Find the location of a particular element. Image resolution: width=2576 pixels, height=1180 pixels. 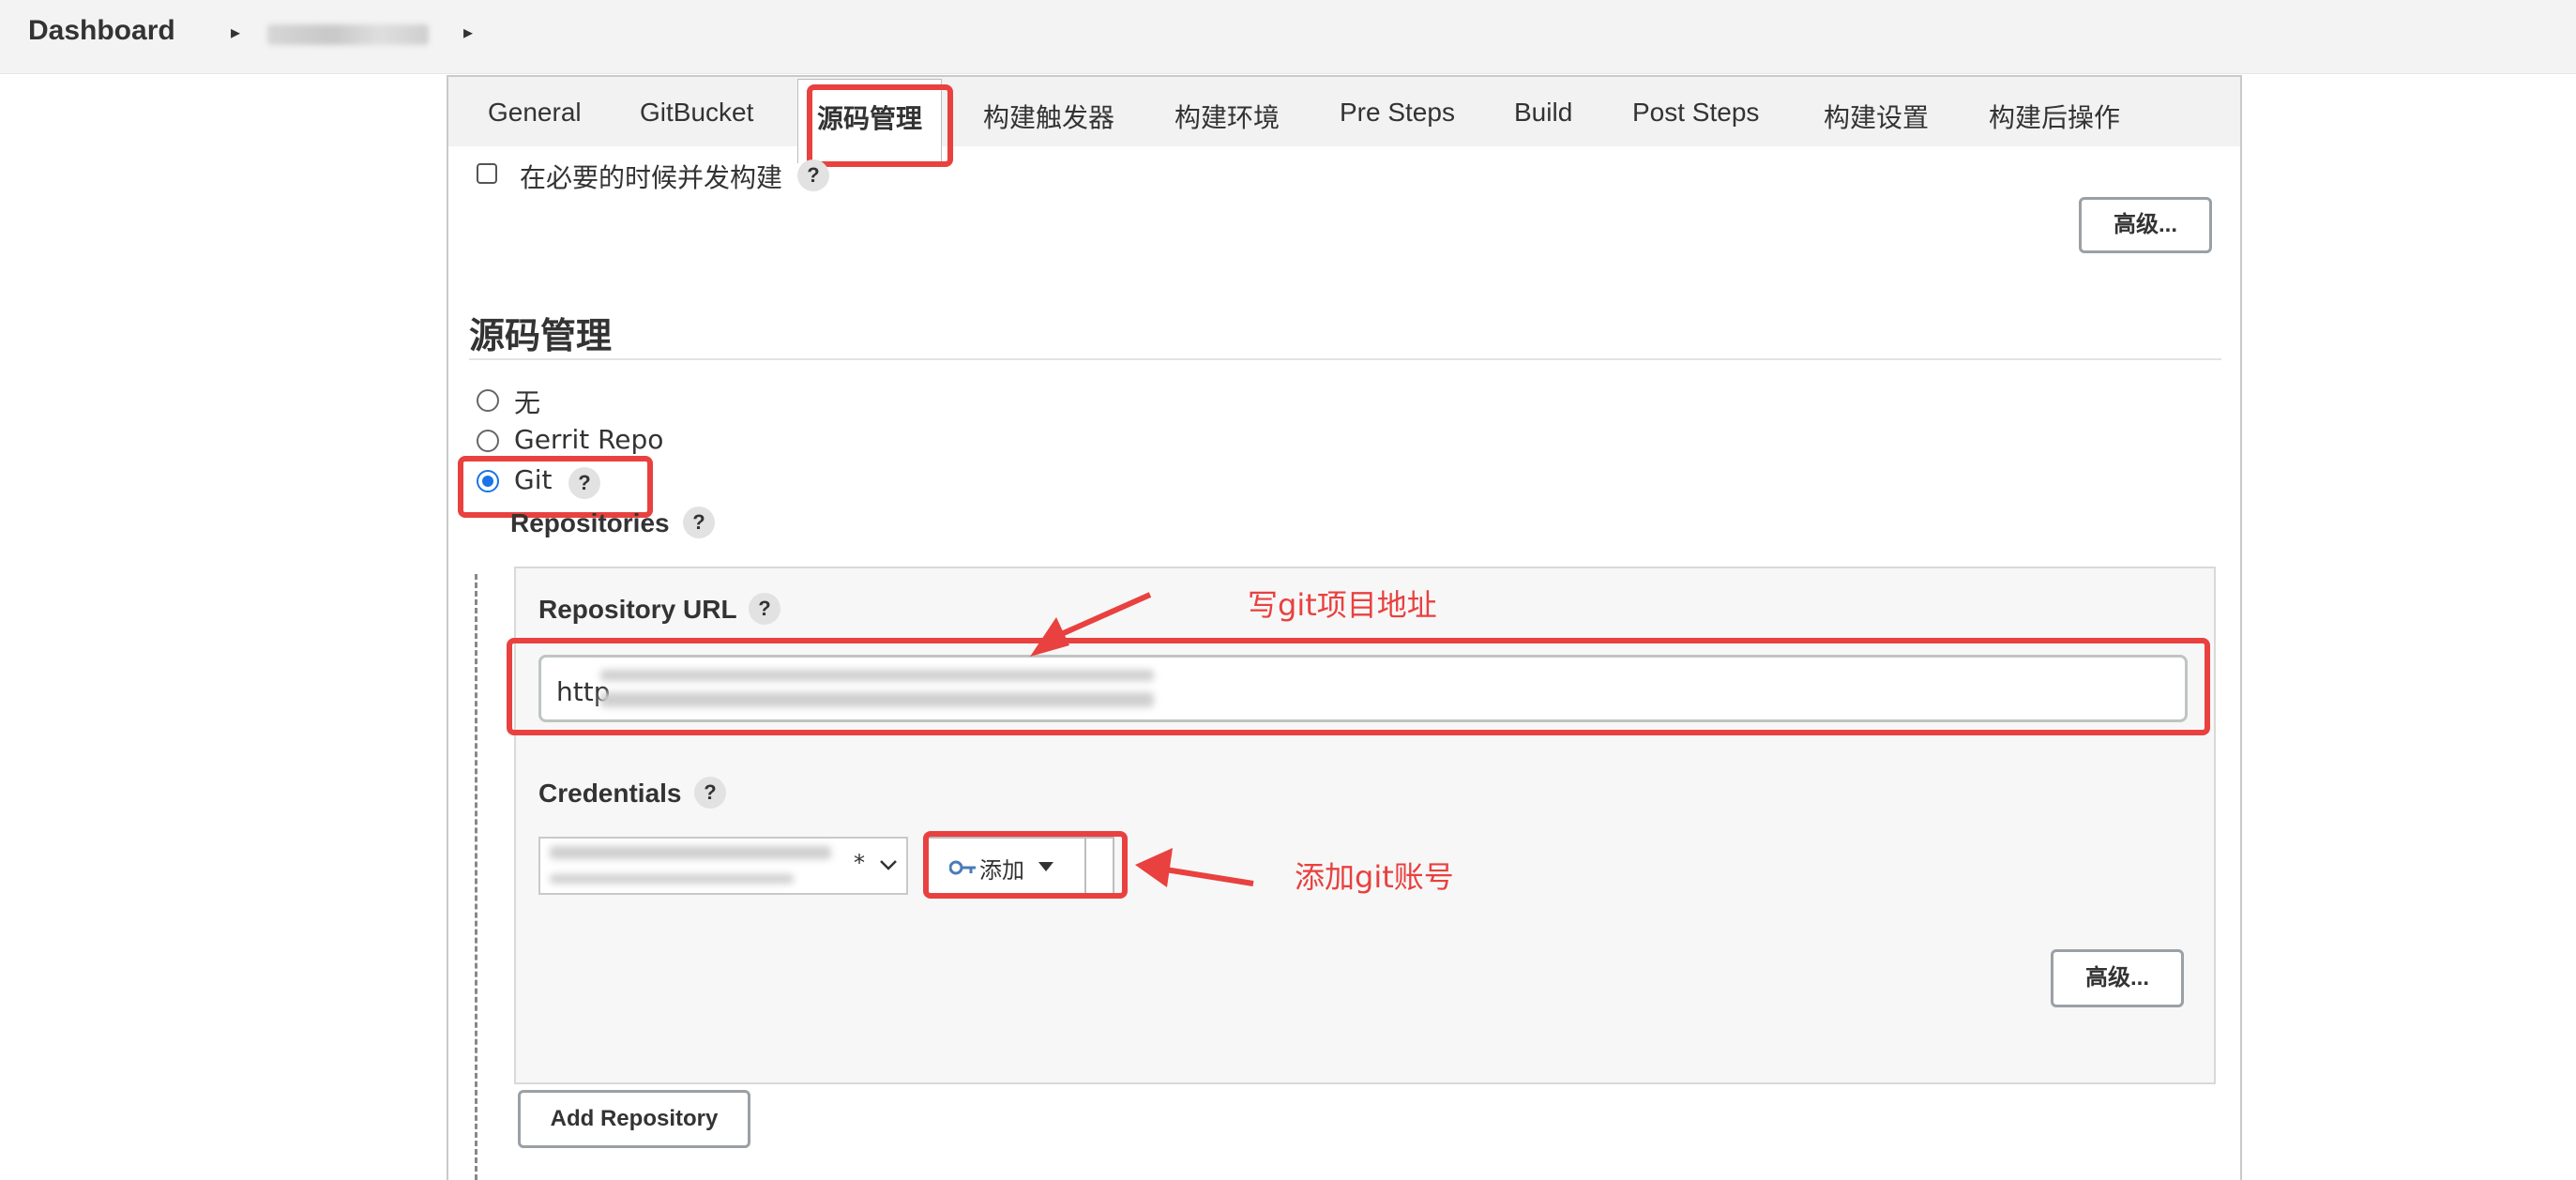

annotation-credentials-note: 添加git账号 is located at coordinates (1374, 877).